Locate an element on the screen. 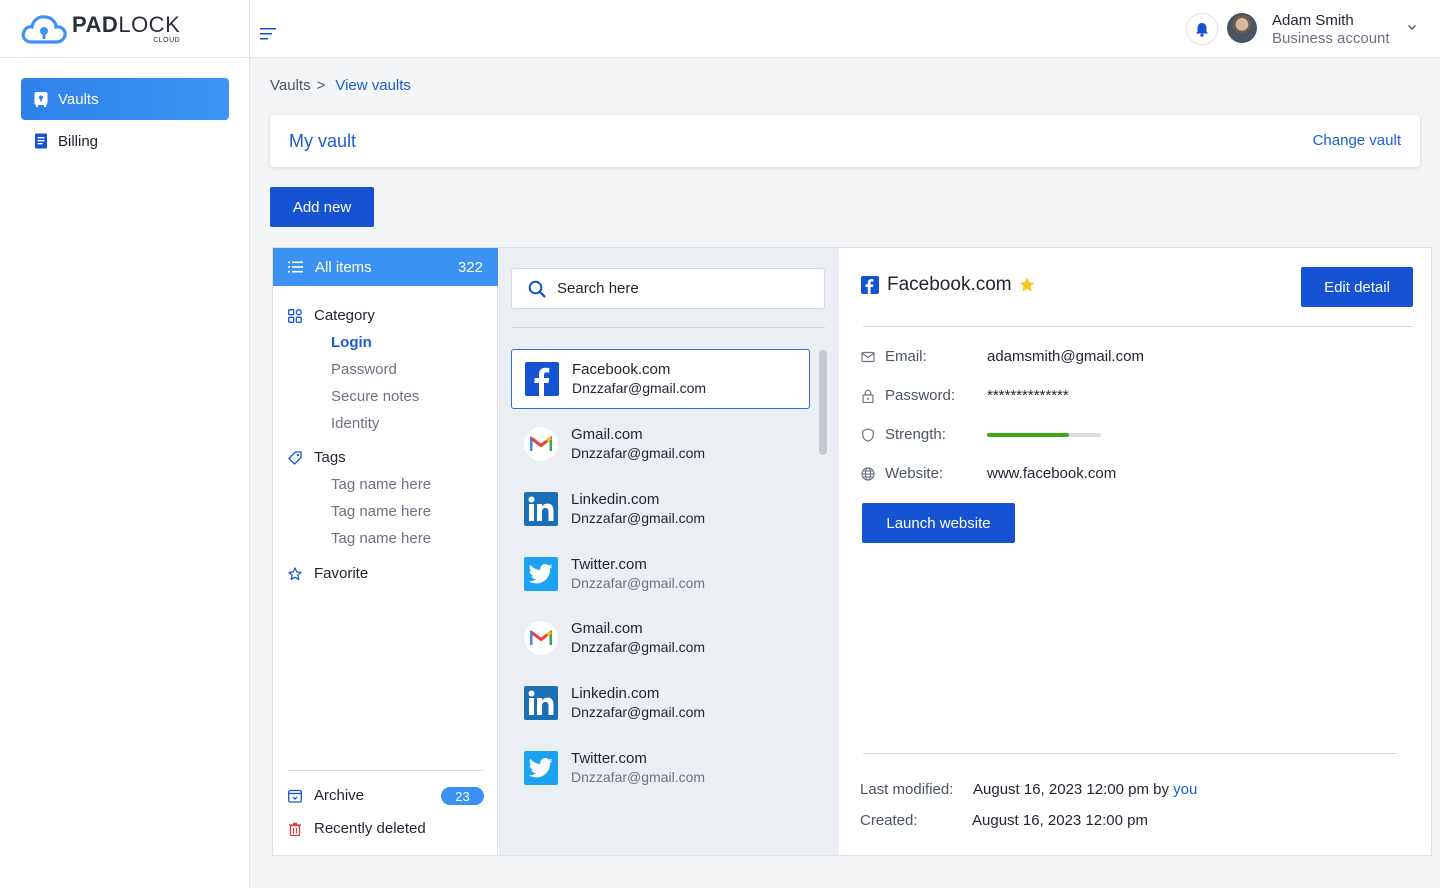 This screenshot has width=1440, height=888. created-value: August 16, 2023 12:00 pm is located at coordinates (1060, 820).